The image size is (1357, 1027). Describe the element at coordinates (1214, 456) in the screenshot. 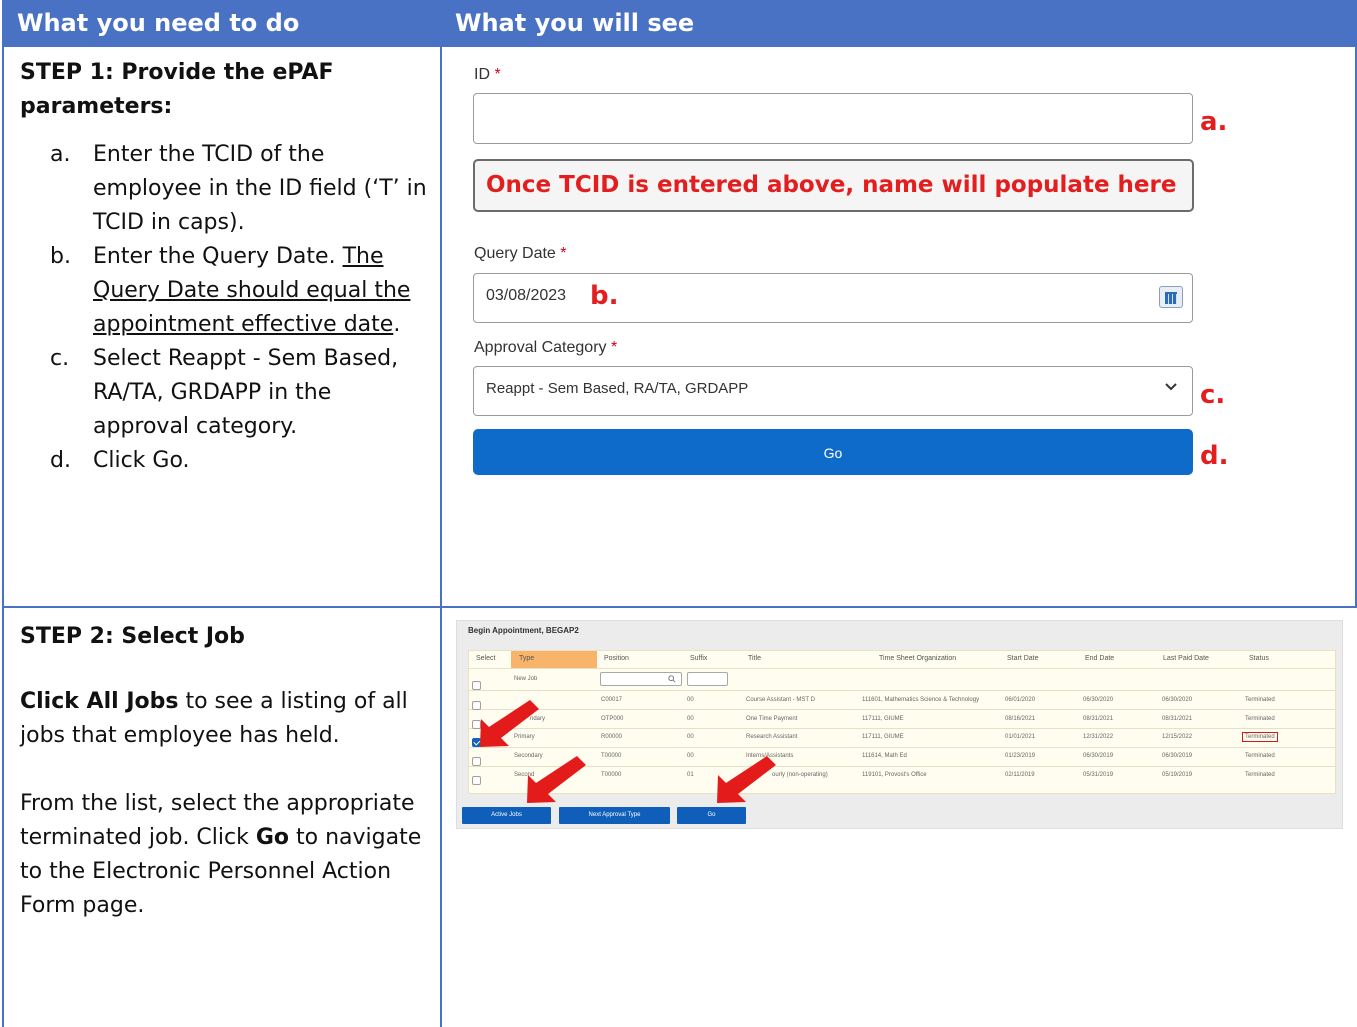

I see `annotation-d: d.` at that location.